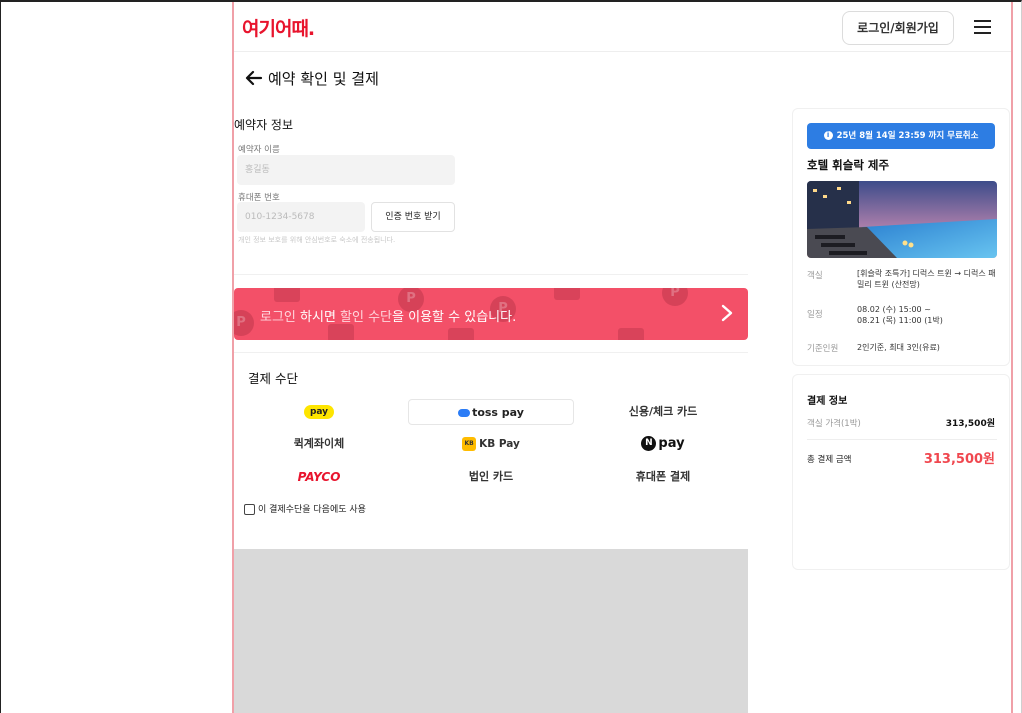 The image size is (1022, 713). Describe the element at coordinates (312, 510) in the screenshot. I see `remember-payment-label: 이 결제수단을 다음에도 사용` at that location.